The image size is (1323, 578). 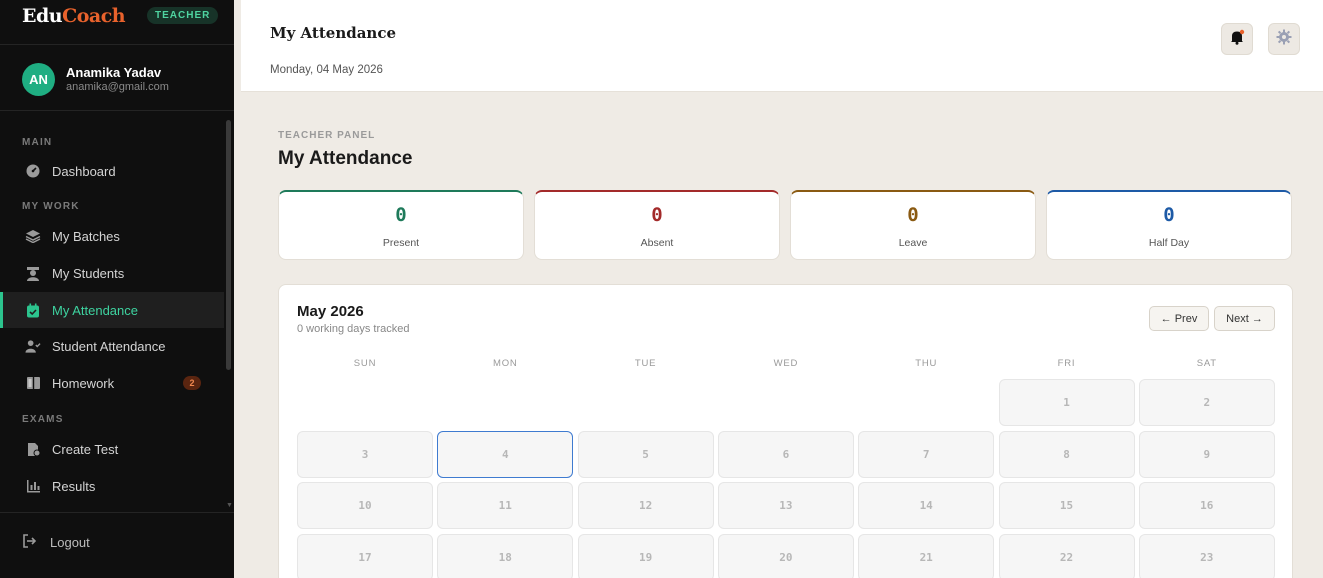 What do you see at coordinates (33, 236) in the screenshot?
I see `layers-icon` at bounding box center [33, 236].